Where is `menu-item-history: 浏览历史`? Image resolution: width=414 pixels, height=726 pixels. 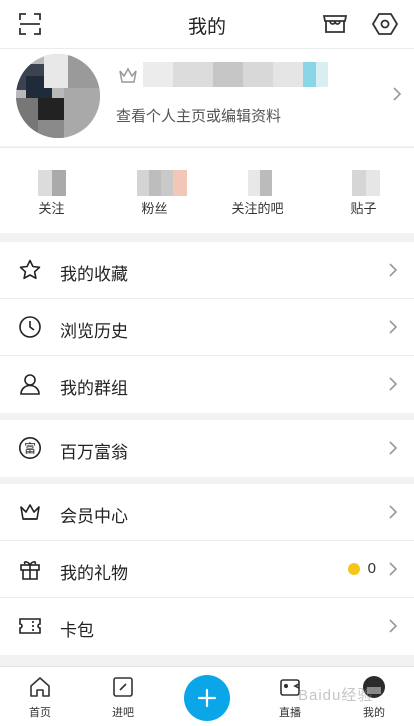
menu-item-history: 浏览历史 is located at coordinates (207, 327).